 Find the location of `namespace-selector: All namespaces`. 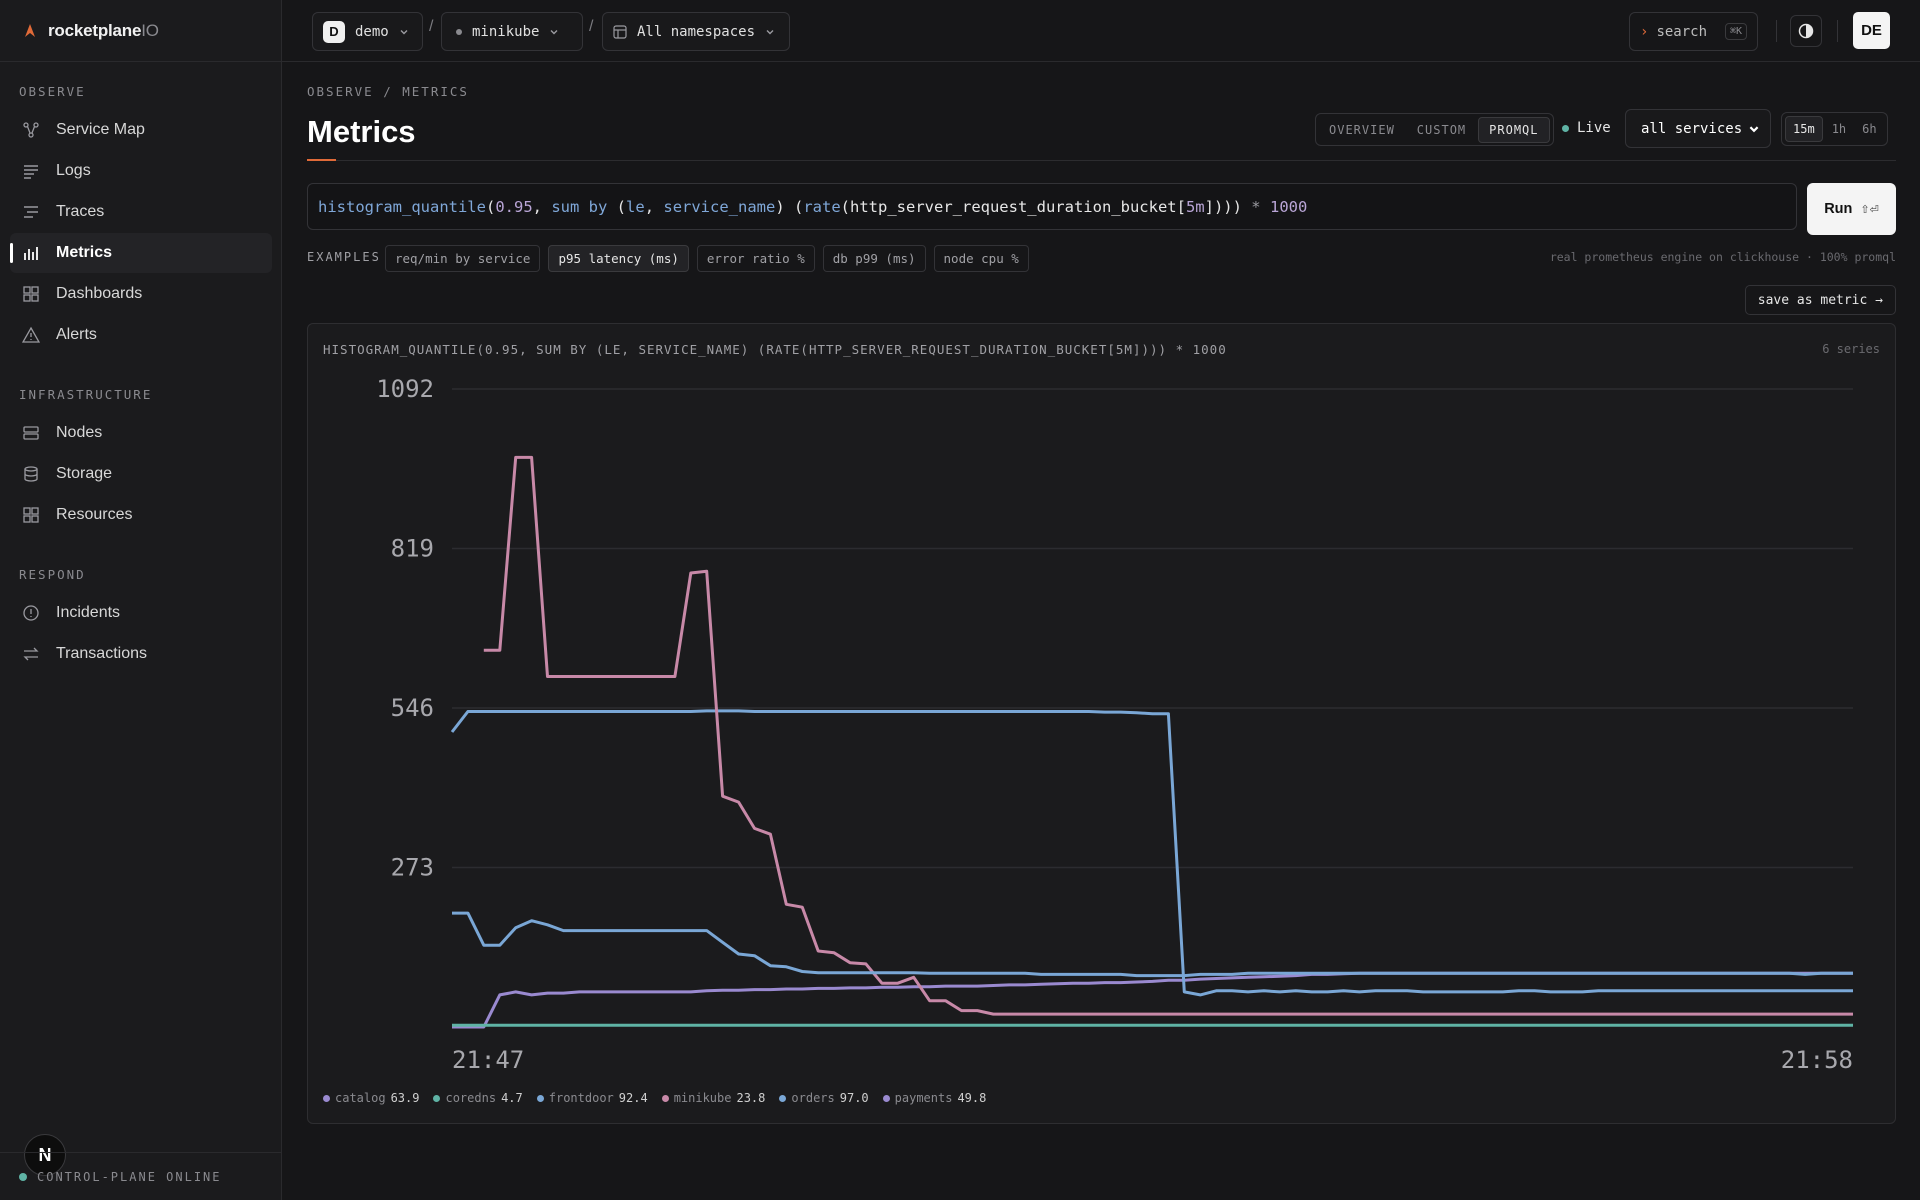

namespace-selector: All namespaces is located at coordinates (696, 31).